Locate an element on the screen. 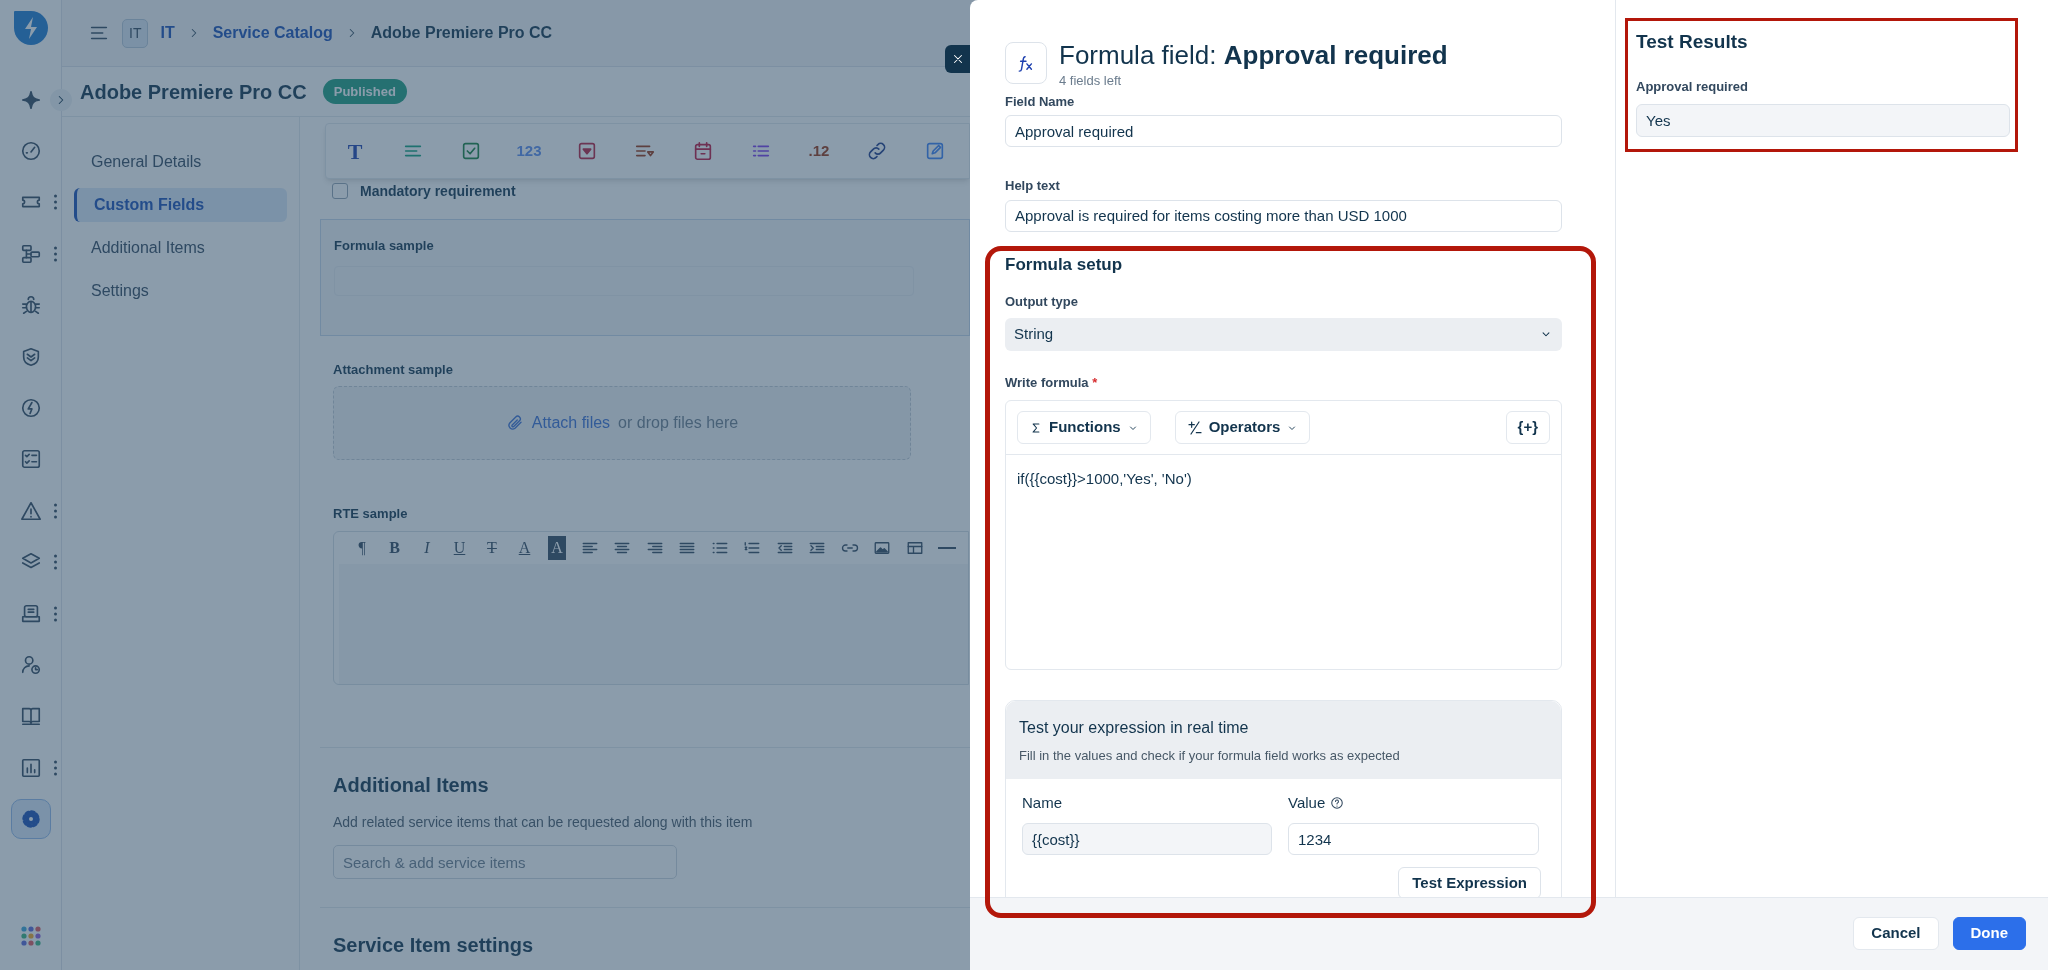  file-dropzone: Attach files or drop files here is located at coordinates (622, 422).